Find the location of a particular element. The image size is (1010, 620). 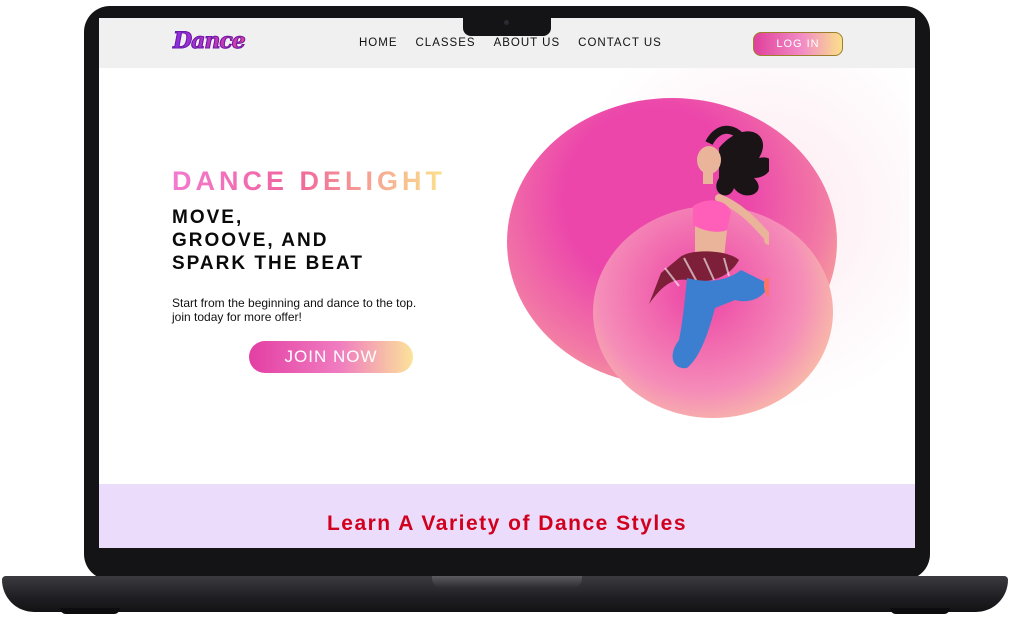

nav-contact-us: CONTACT US is located at coordinates (620, 43).